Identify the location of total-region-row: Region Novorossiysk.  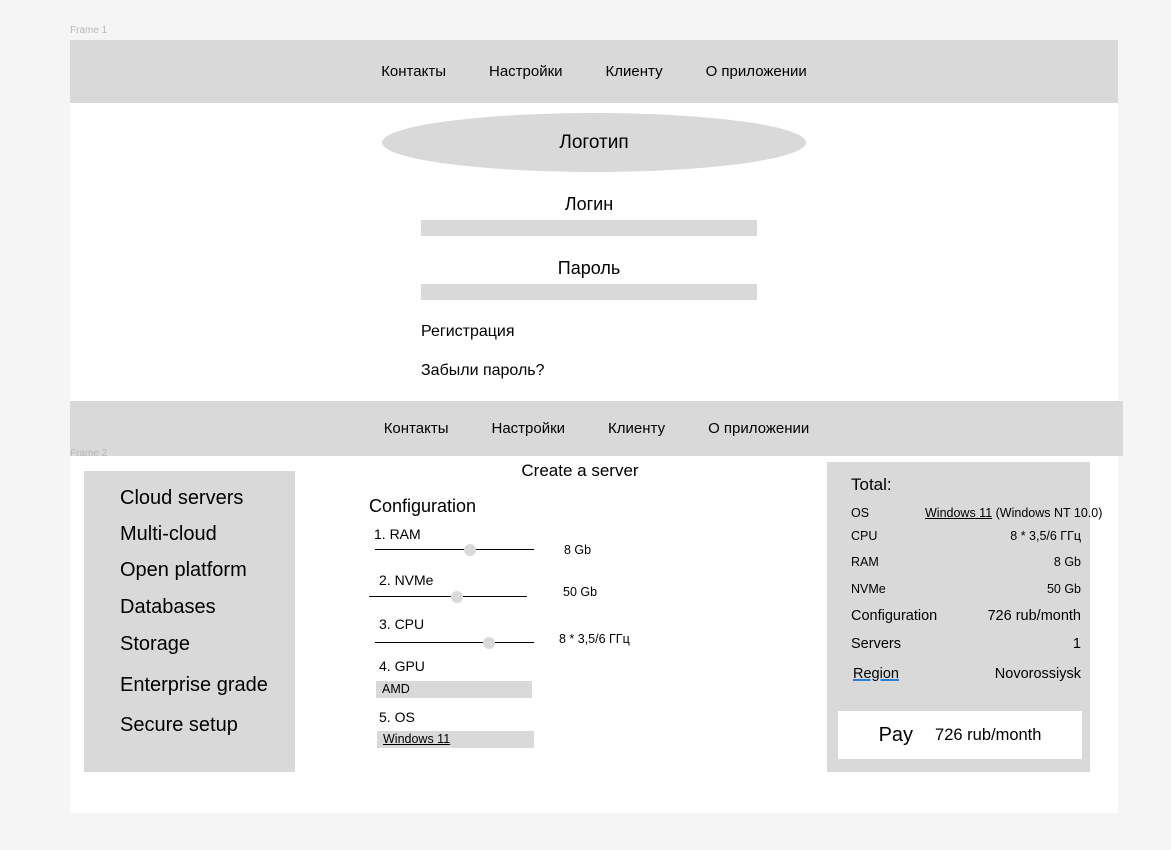
(967, 674).